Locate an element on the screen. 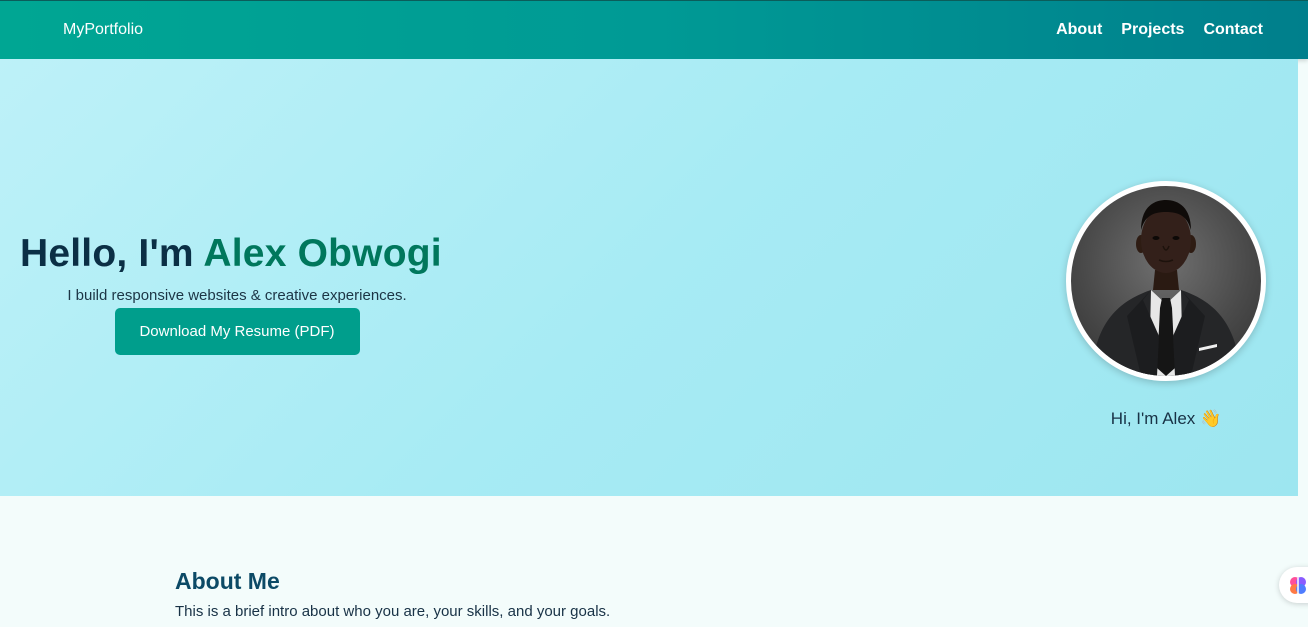 The image size is (1308, 627). about-title: About Me is located at coordinates (227, 581).